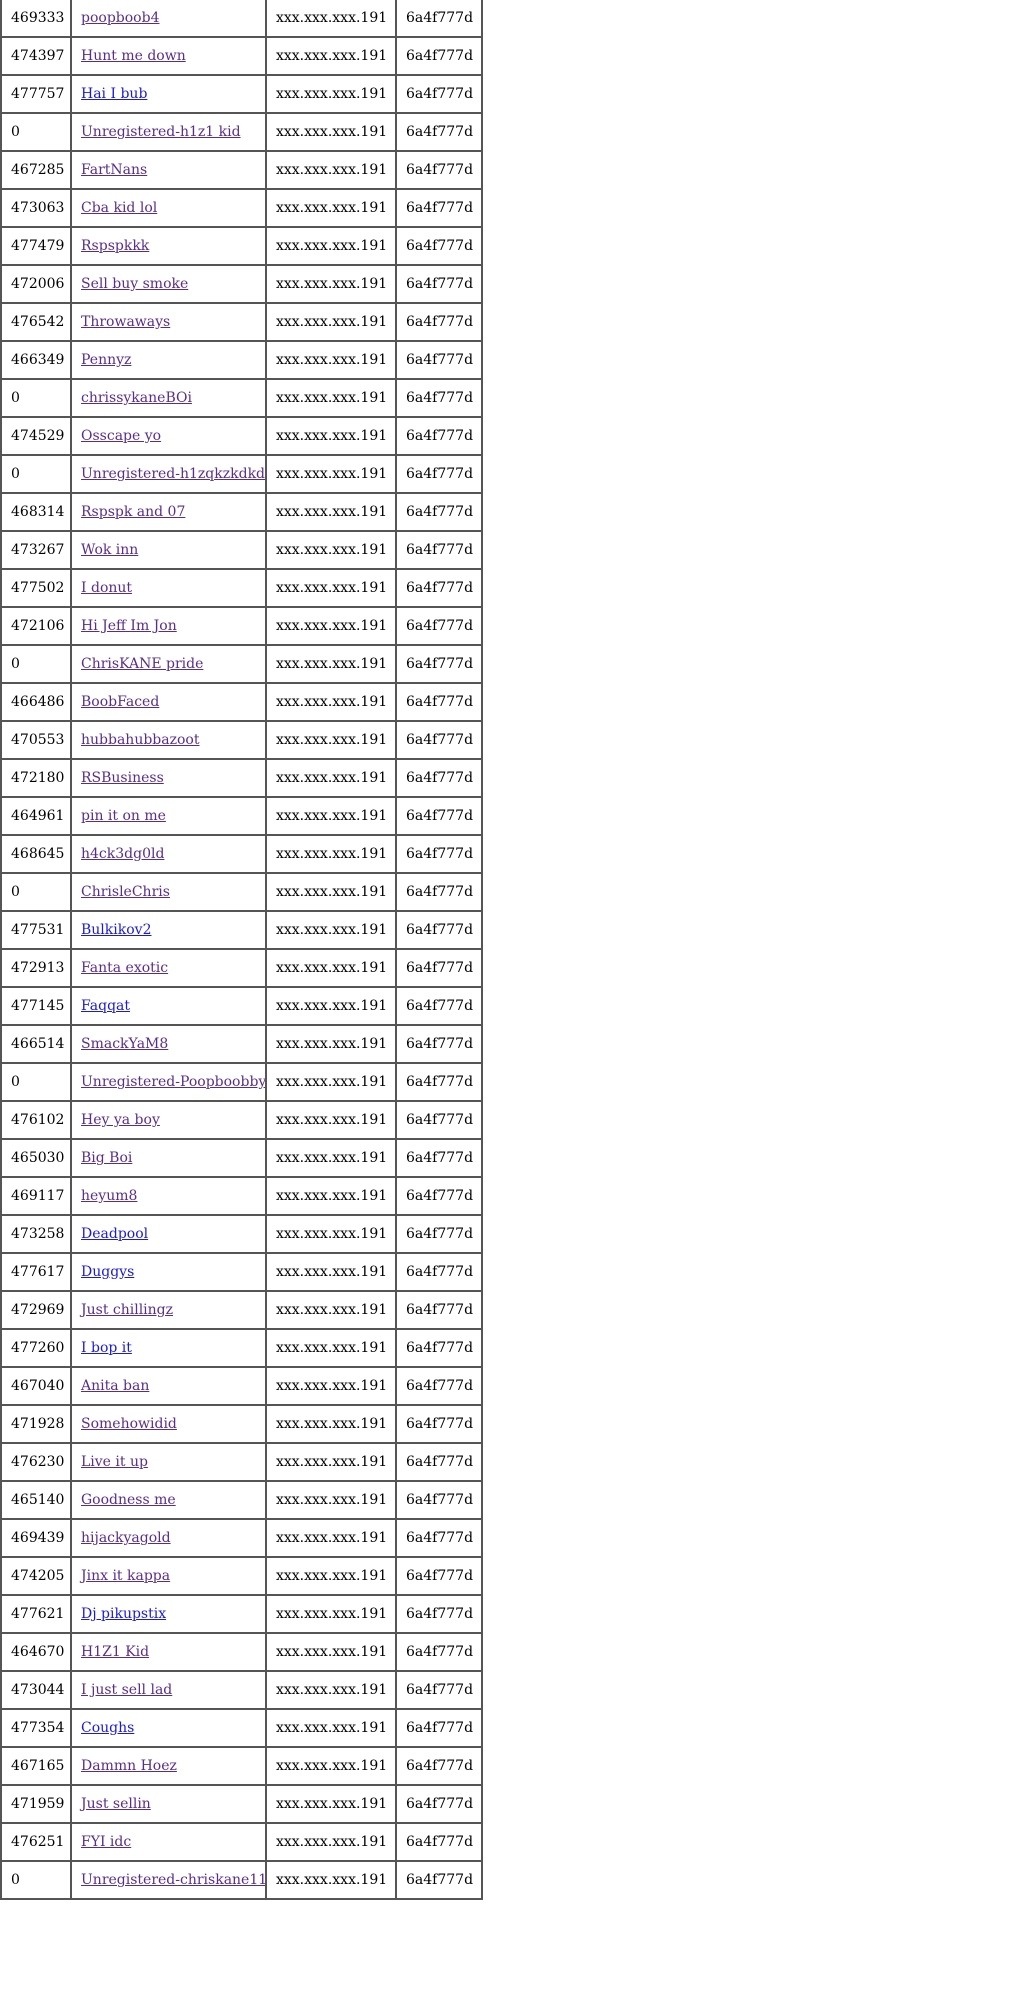 This screenshot has width=1016, height=2004. I want to click on username-link: Jinx it kappa, so click(125, 1576).